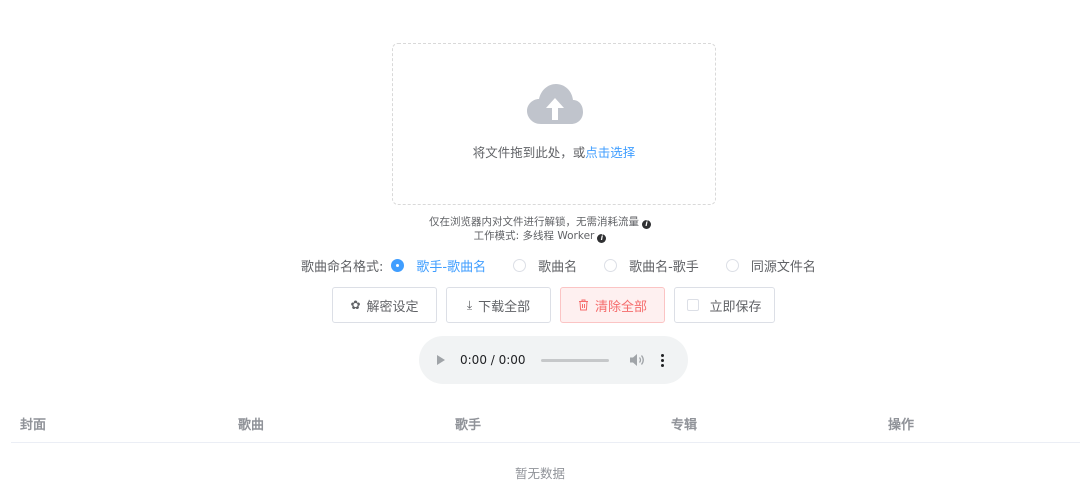 The image size is (1080, 493). I want to click on play-icon, so click(441, 360).